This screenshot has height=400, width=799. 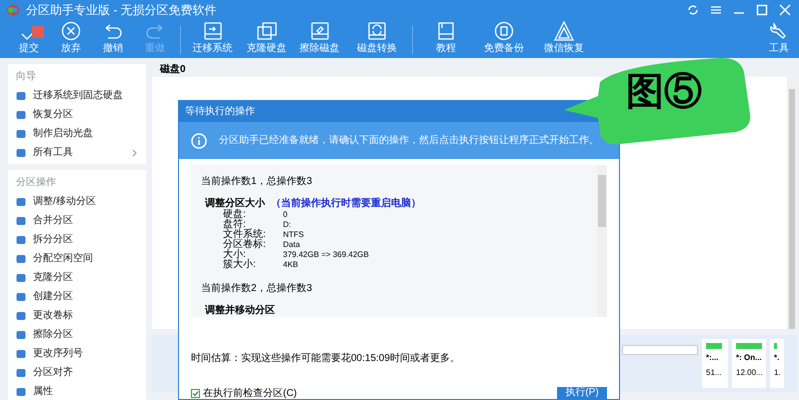 What do you see at coordinates (77, 277) in the screenshot?
I see `sidebar-item: 克隆分区` at bounding box center [77, 277].